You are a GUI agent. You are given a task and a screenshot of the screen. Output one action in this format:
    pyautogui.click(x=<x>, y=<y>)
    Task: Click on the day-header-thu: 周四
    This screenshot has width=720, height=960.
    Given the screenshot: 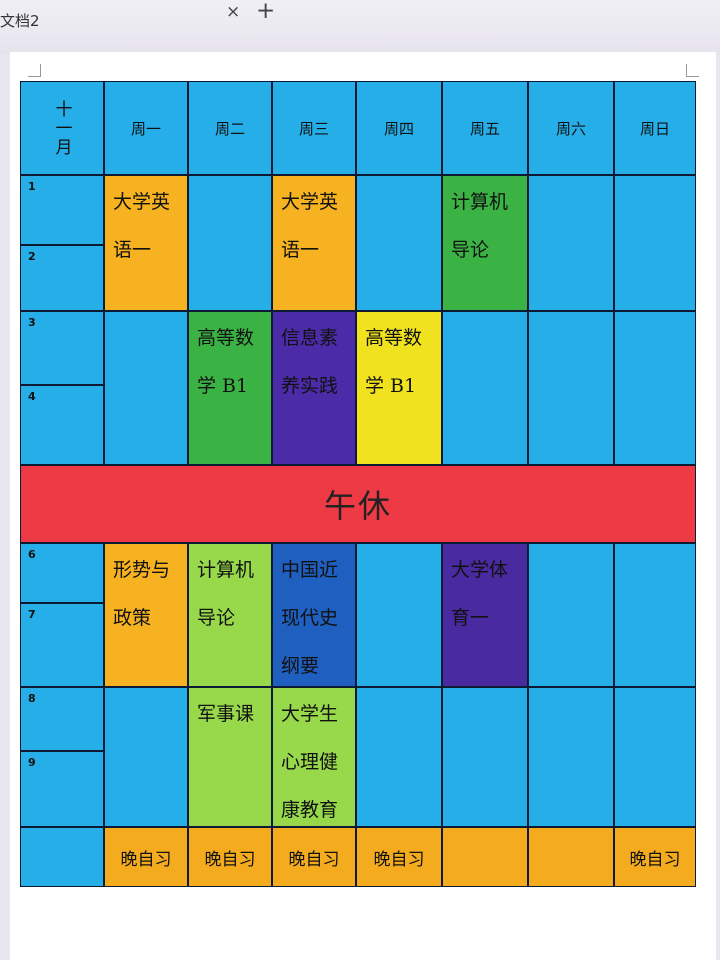 What is the action you would take?
    pyautogui.click(x=399, y=128)
    